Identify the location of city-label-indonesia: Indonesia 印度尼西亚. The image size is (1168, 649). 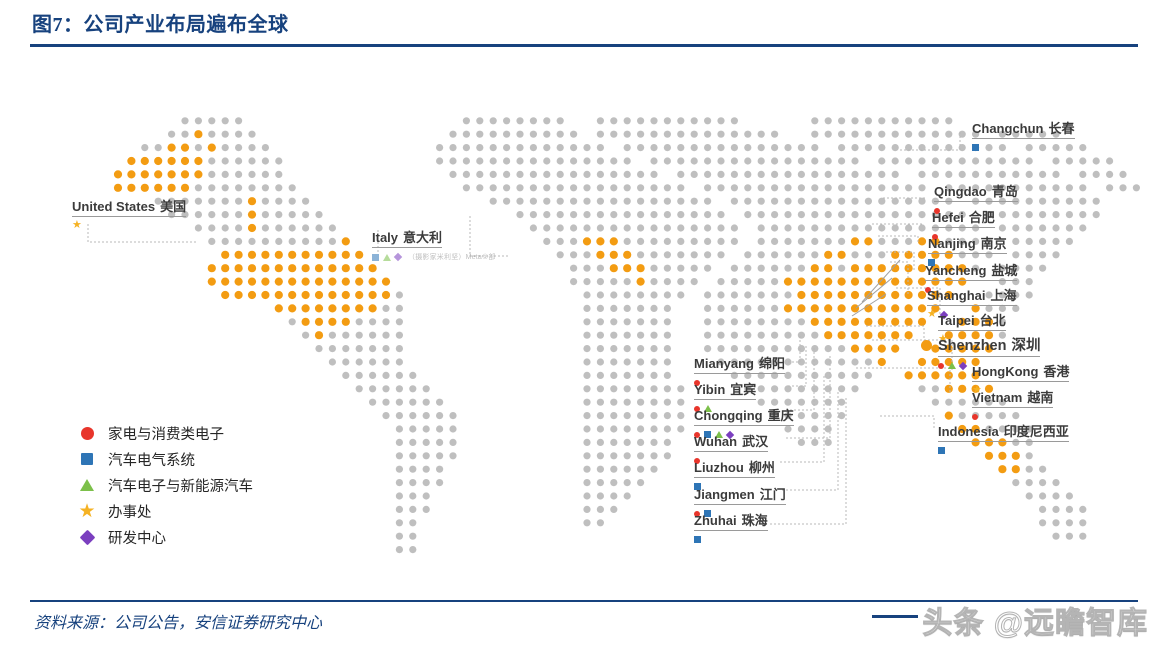
(1003, 439).